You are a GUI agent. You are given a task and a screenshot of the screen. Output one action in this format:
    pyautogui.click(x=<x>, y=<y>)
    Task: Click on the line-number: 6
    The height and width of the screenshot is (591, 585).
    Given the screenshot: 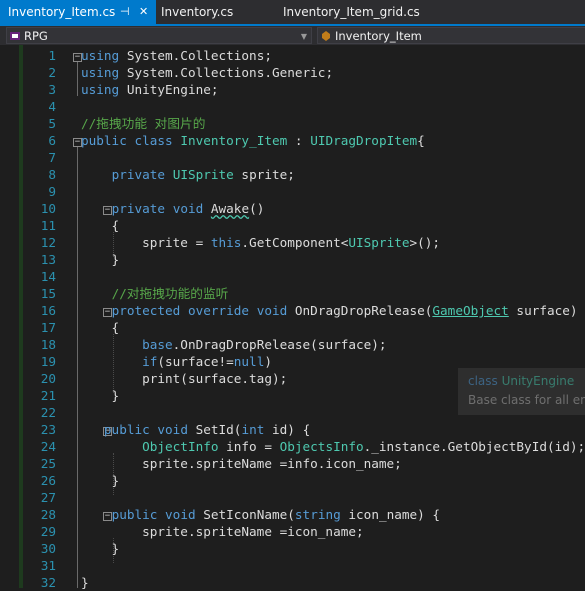 What is the action you would take?
    pyautogui.click(x=52, y=140)
    